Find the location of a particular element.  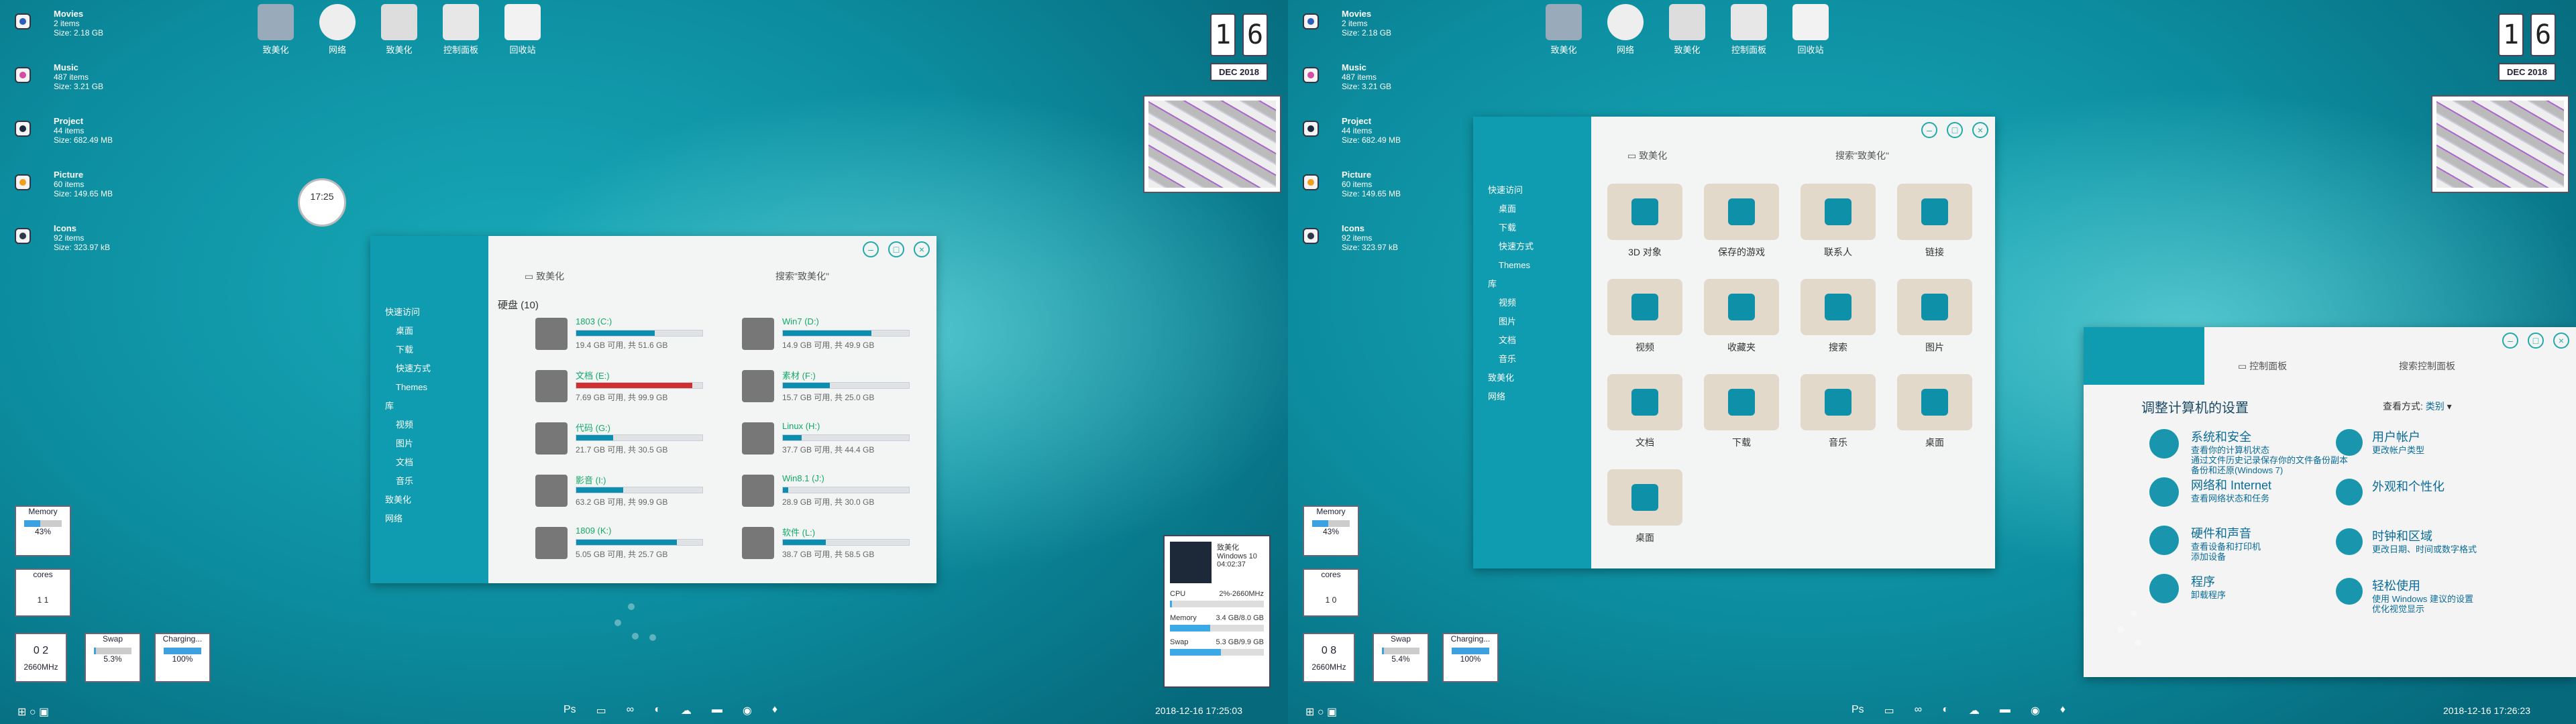

folder-tile: 收藏夹 is located at coordinates (1741, 316).